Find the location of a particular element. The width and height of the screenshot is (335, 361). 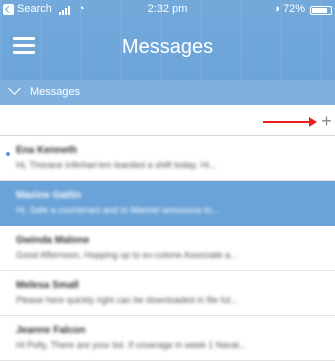

message-sender: Gwinda Malone is located at coordinates (53, 240).